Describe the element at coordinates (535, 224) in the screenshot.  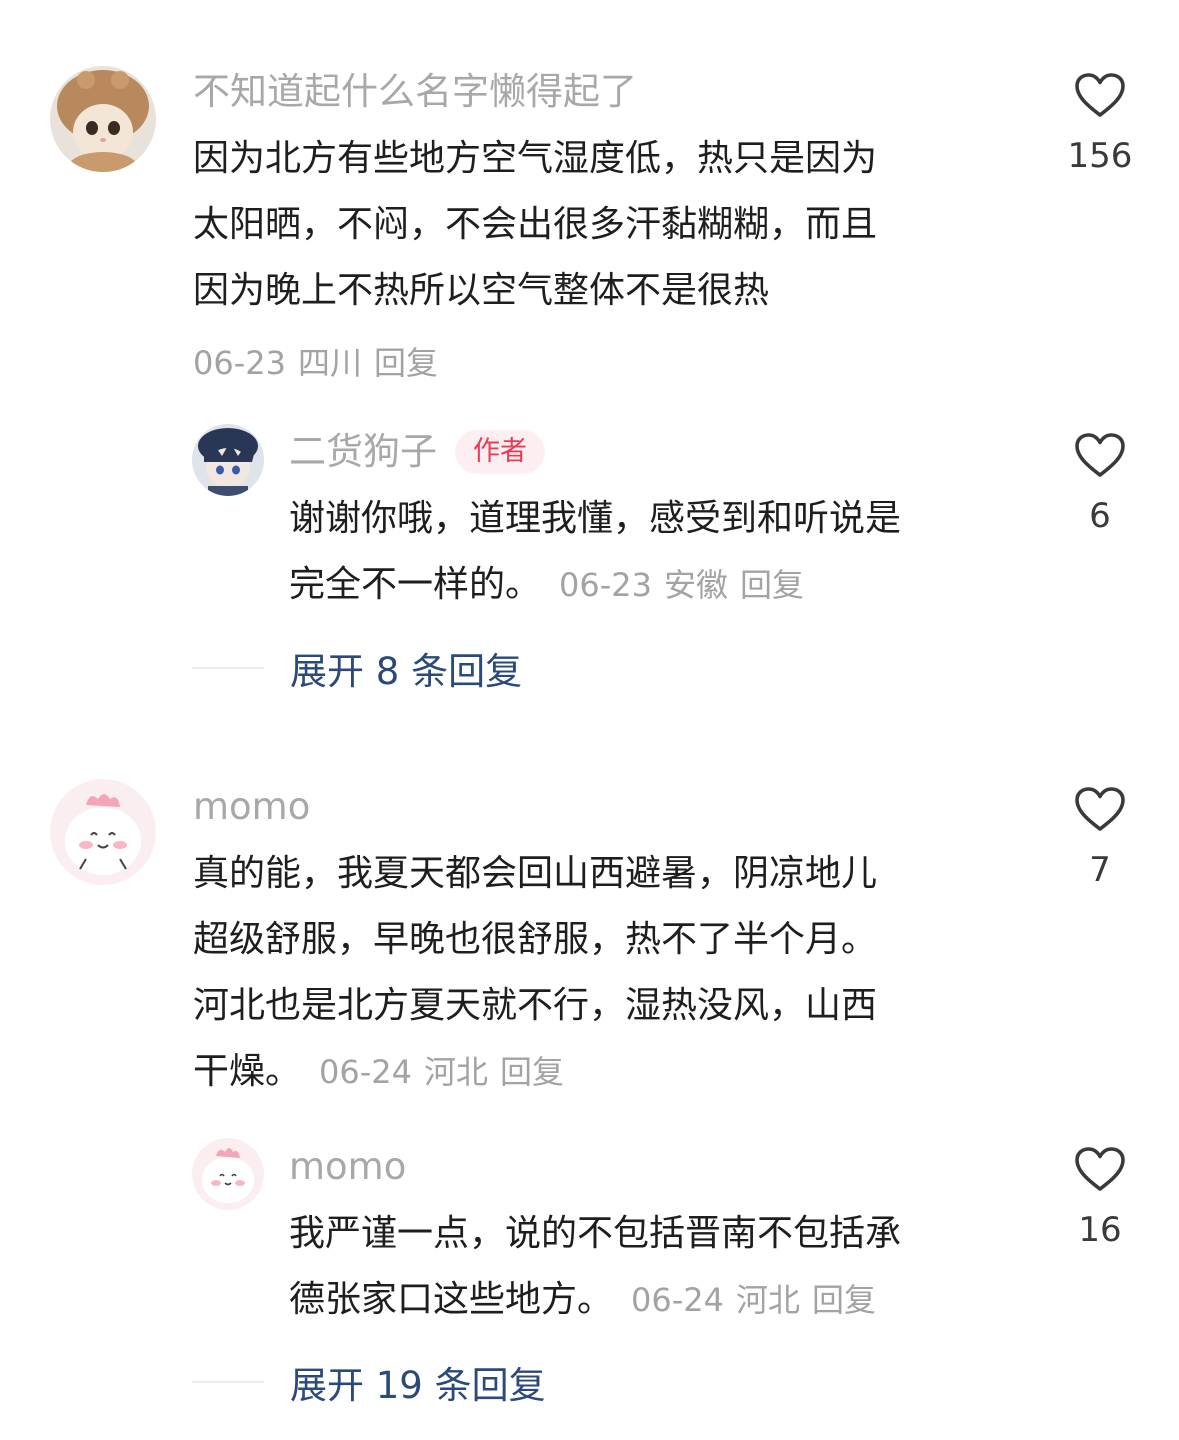
I see `comment-text-line: 太阳晒，不闷，不会出很多汗黏糊糊，而且` at that location.